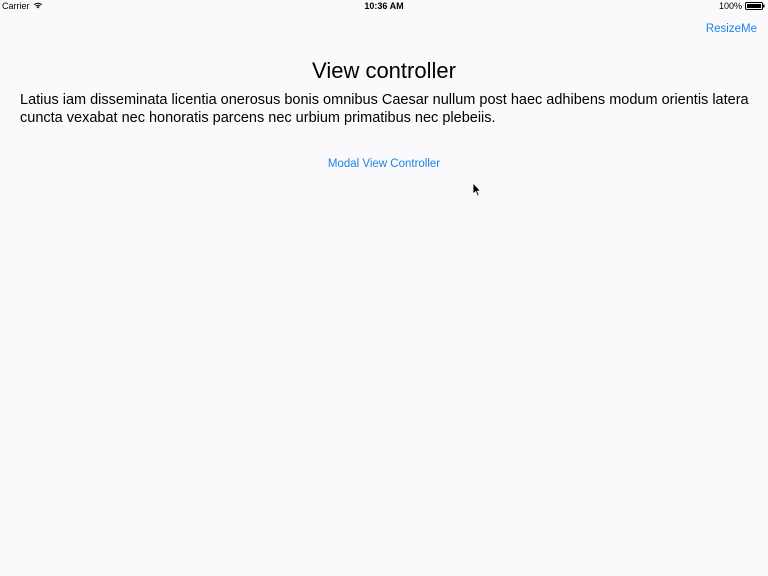 This screenshot has height=576, width=768. I want to click on modal-link-container: Modal View Controller, so click(384, 163).